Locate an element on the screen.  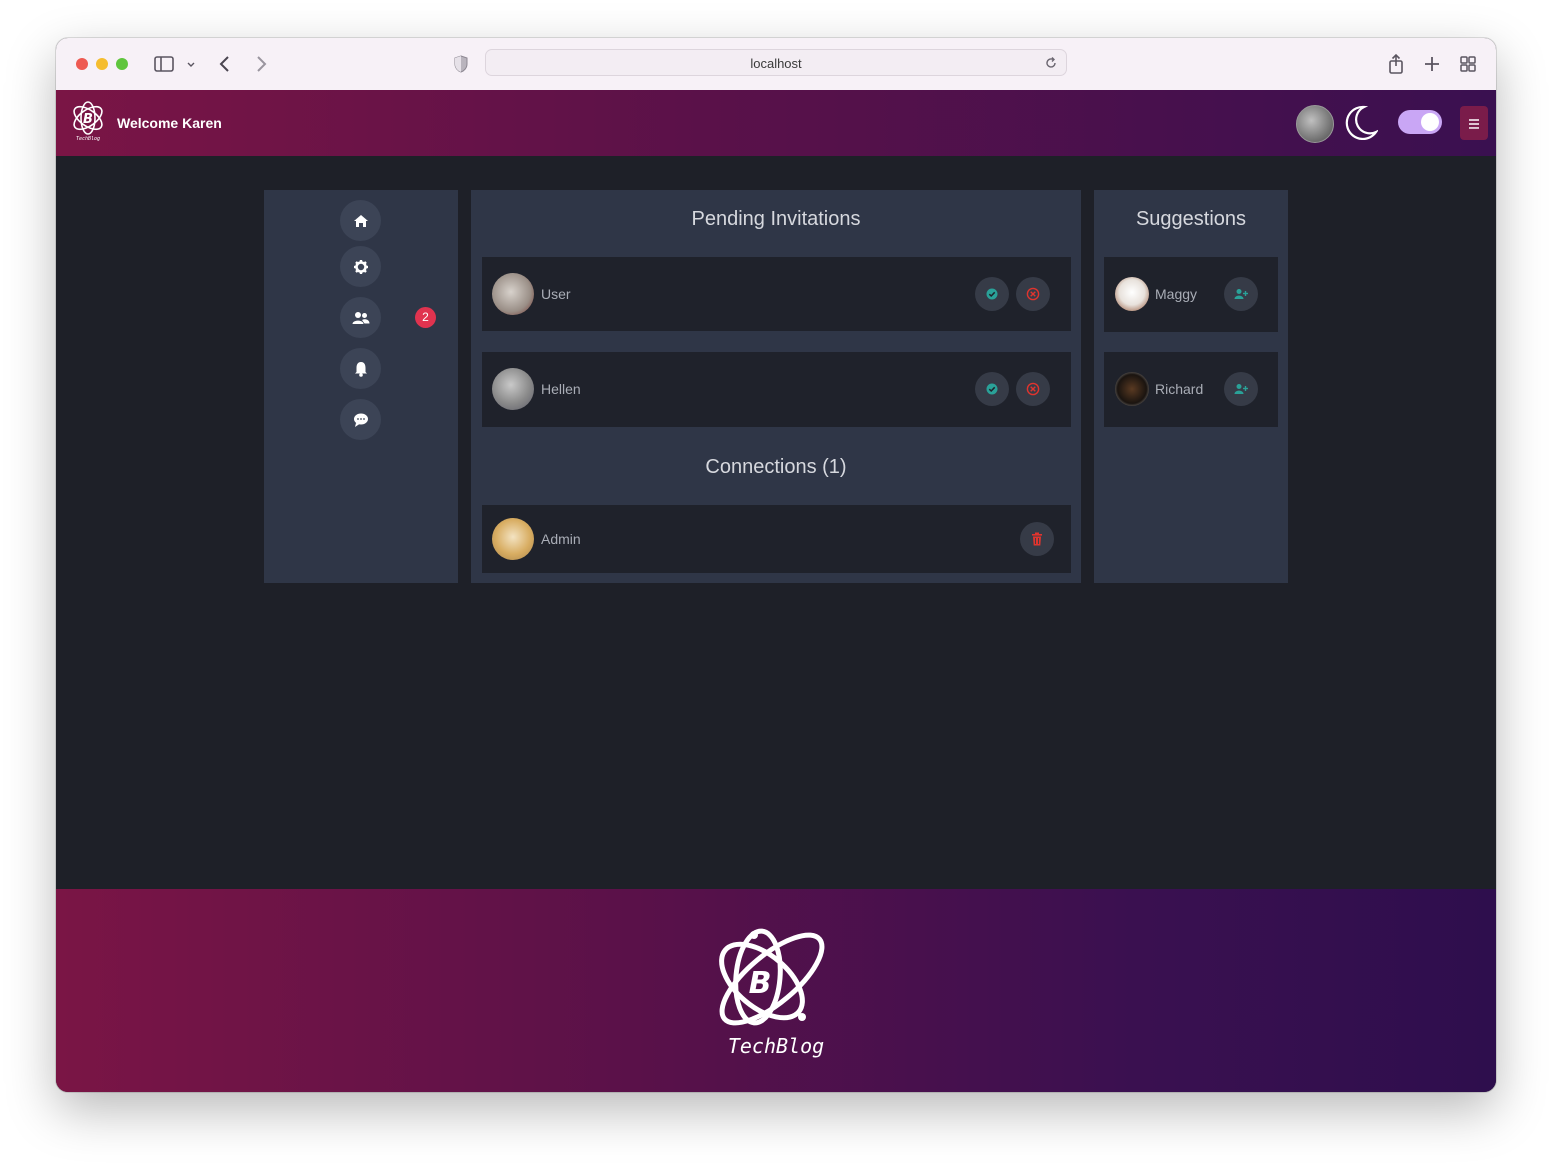
browser-toolbar: localhost is located at coordinates (776, 64).